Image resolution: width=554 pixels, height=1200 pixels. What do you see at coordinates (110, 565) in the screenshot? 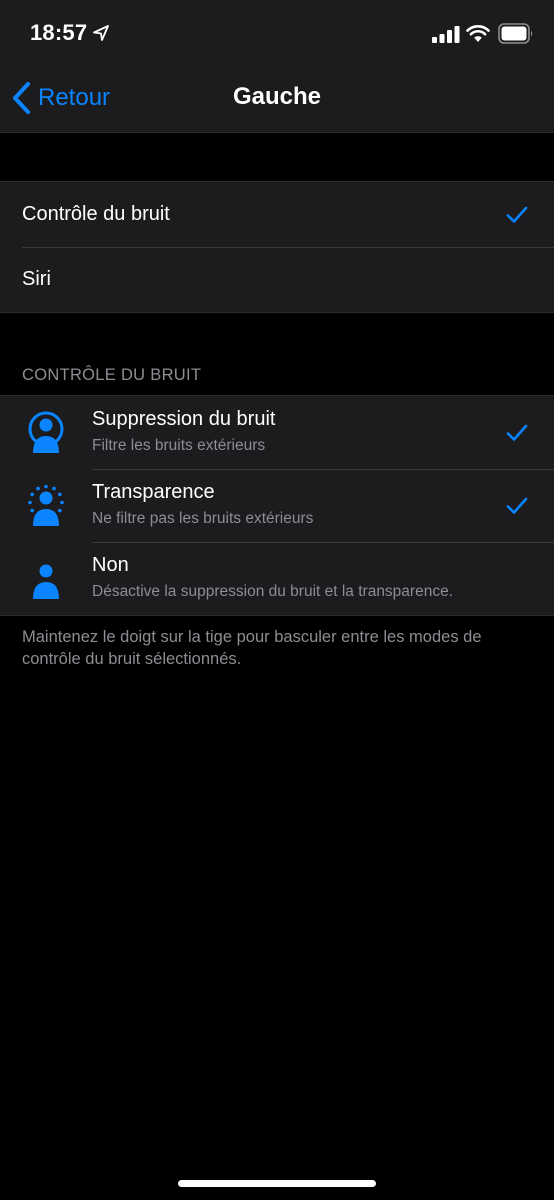
I see `mode-title: Non` at bounding box center [110, 565].